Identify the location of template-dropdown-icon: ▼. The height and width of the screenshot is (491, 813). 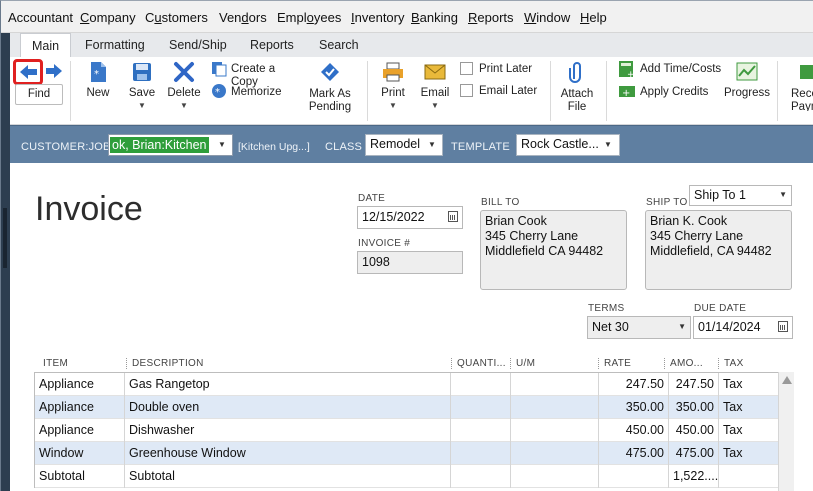
(608, 145).